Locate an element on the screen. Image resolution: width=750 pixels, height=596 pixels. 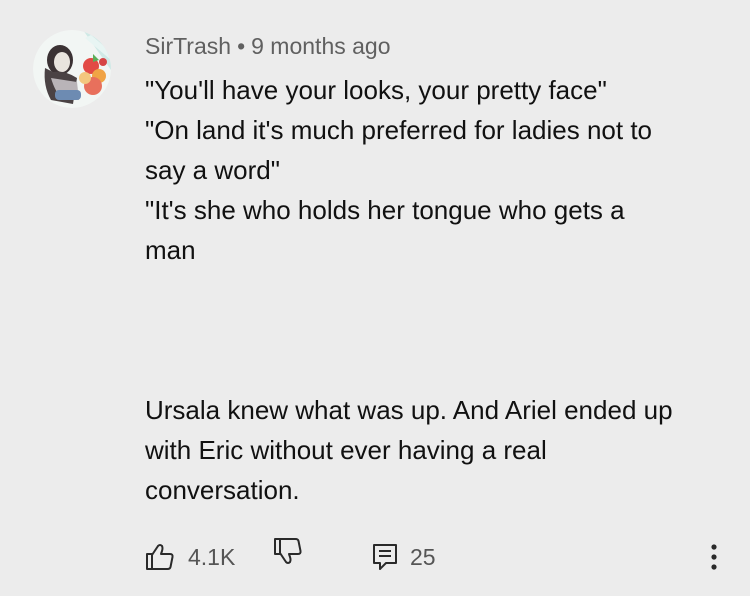
dislike-button is located at coordinates (288, 551).